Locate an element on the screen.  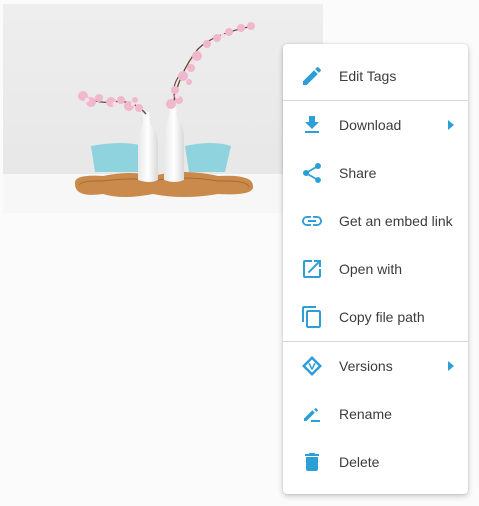
open-external-icon is located at coordinates (312, 269).